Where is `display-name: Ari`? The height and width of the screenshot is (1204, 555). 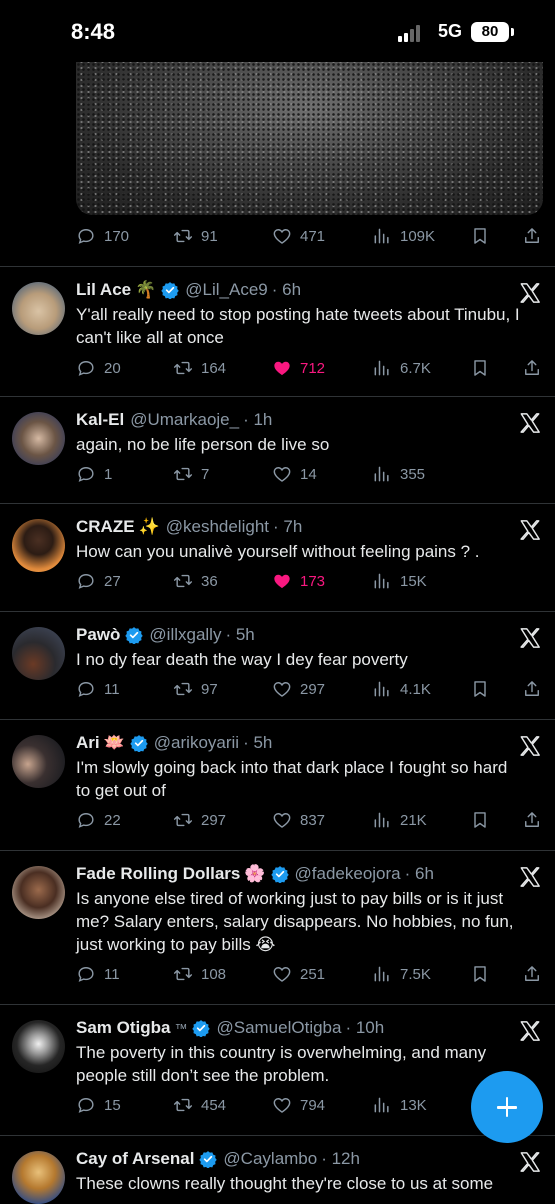
display-name: Ari is located at coordinates (88, 743).